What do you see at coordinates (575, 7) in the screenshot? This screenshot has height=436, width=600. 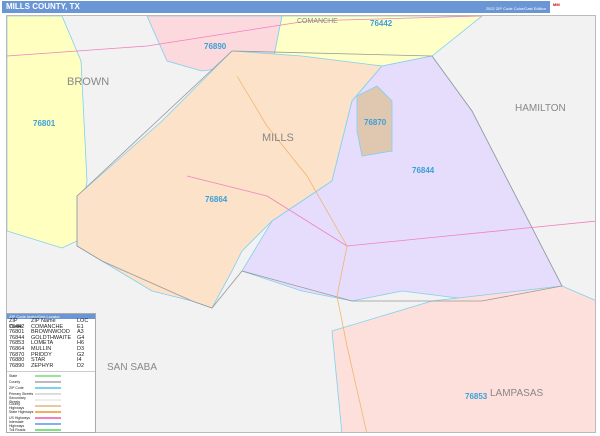 I see `brand-logo: MM` at bounding box center [575, 7].